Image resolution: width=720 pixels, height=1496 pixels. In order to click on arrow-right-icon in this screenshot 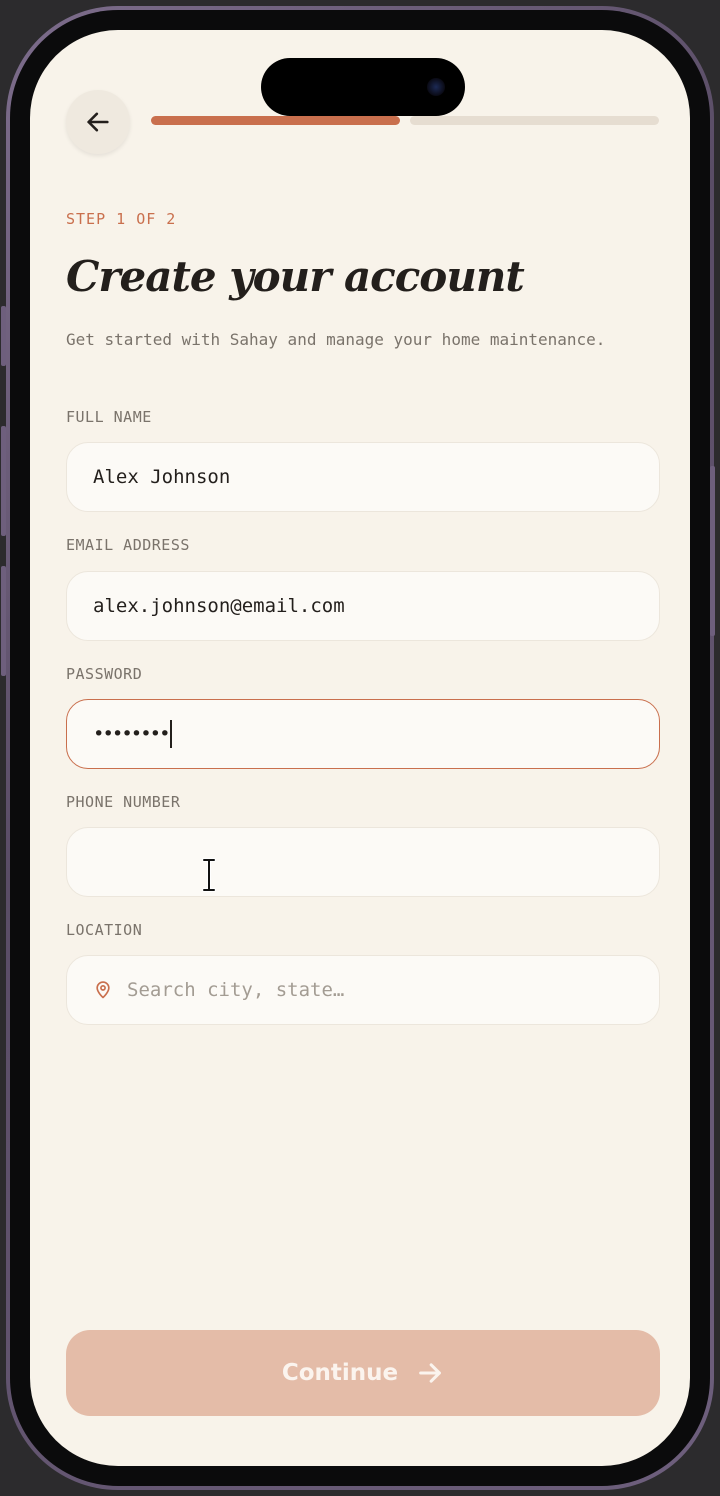, I will do `click(430, 1373)`.